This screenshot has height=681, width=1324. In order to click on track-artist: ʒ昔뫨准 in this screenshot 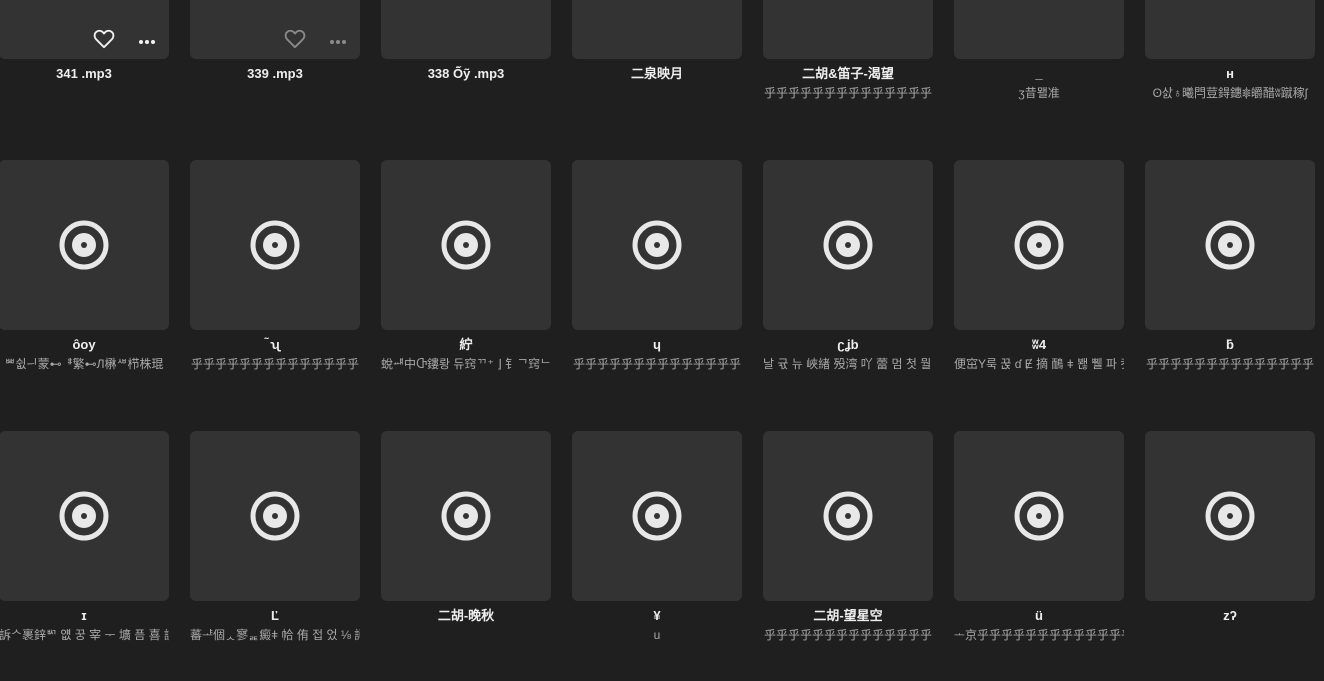, I will do `click(1039, 93)`.